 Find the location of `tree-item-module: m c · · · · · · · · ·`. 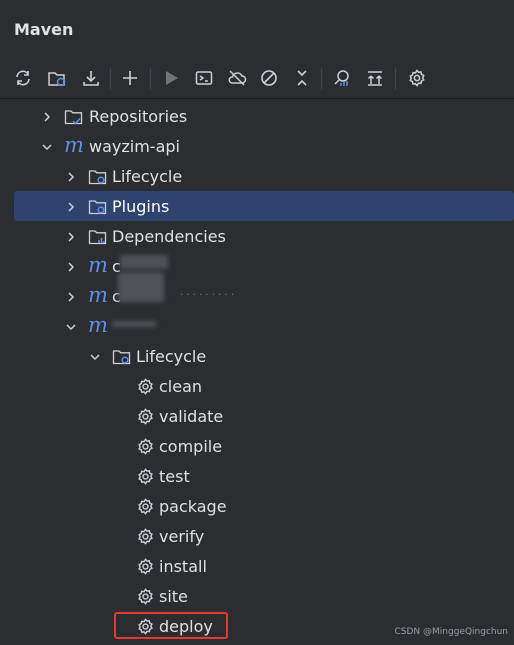

tree-item-module: m c · · · · · · · · · is located at coordinates (257, 296).